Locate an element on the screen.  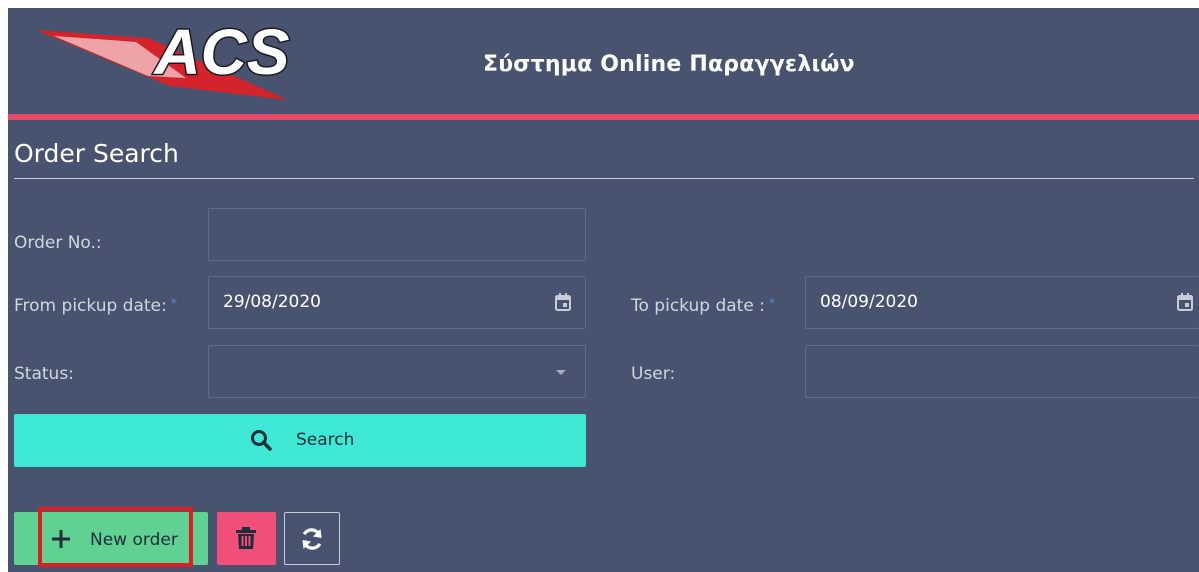
to-pickup-date-label: To pickup date : * is located at coordinates (703, 306).